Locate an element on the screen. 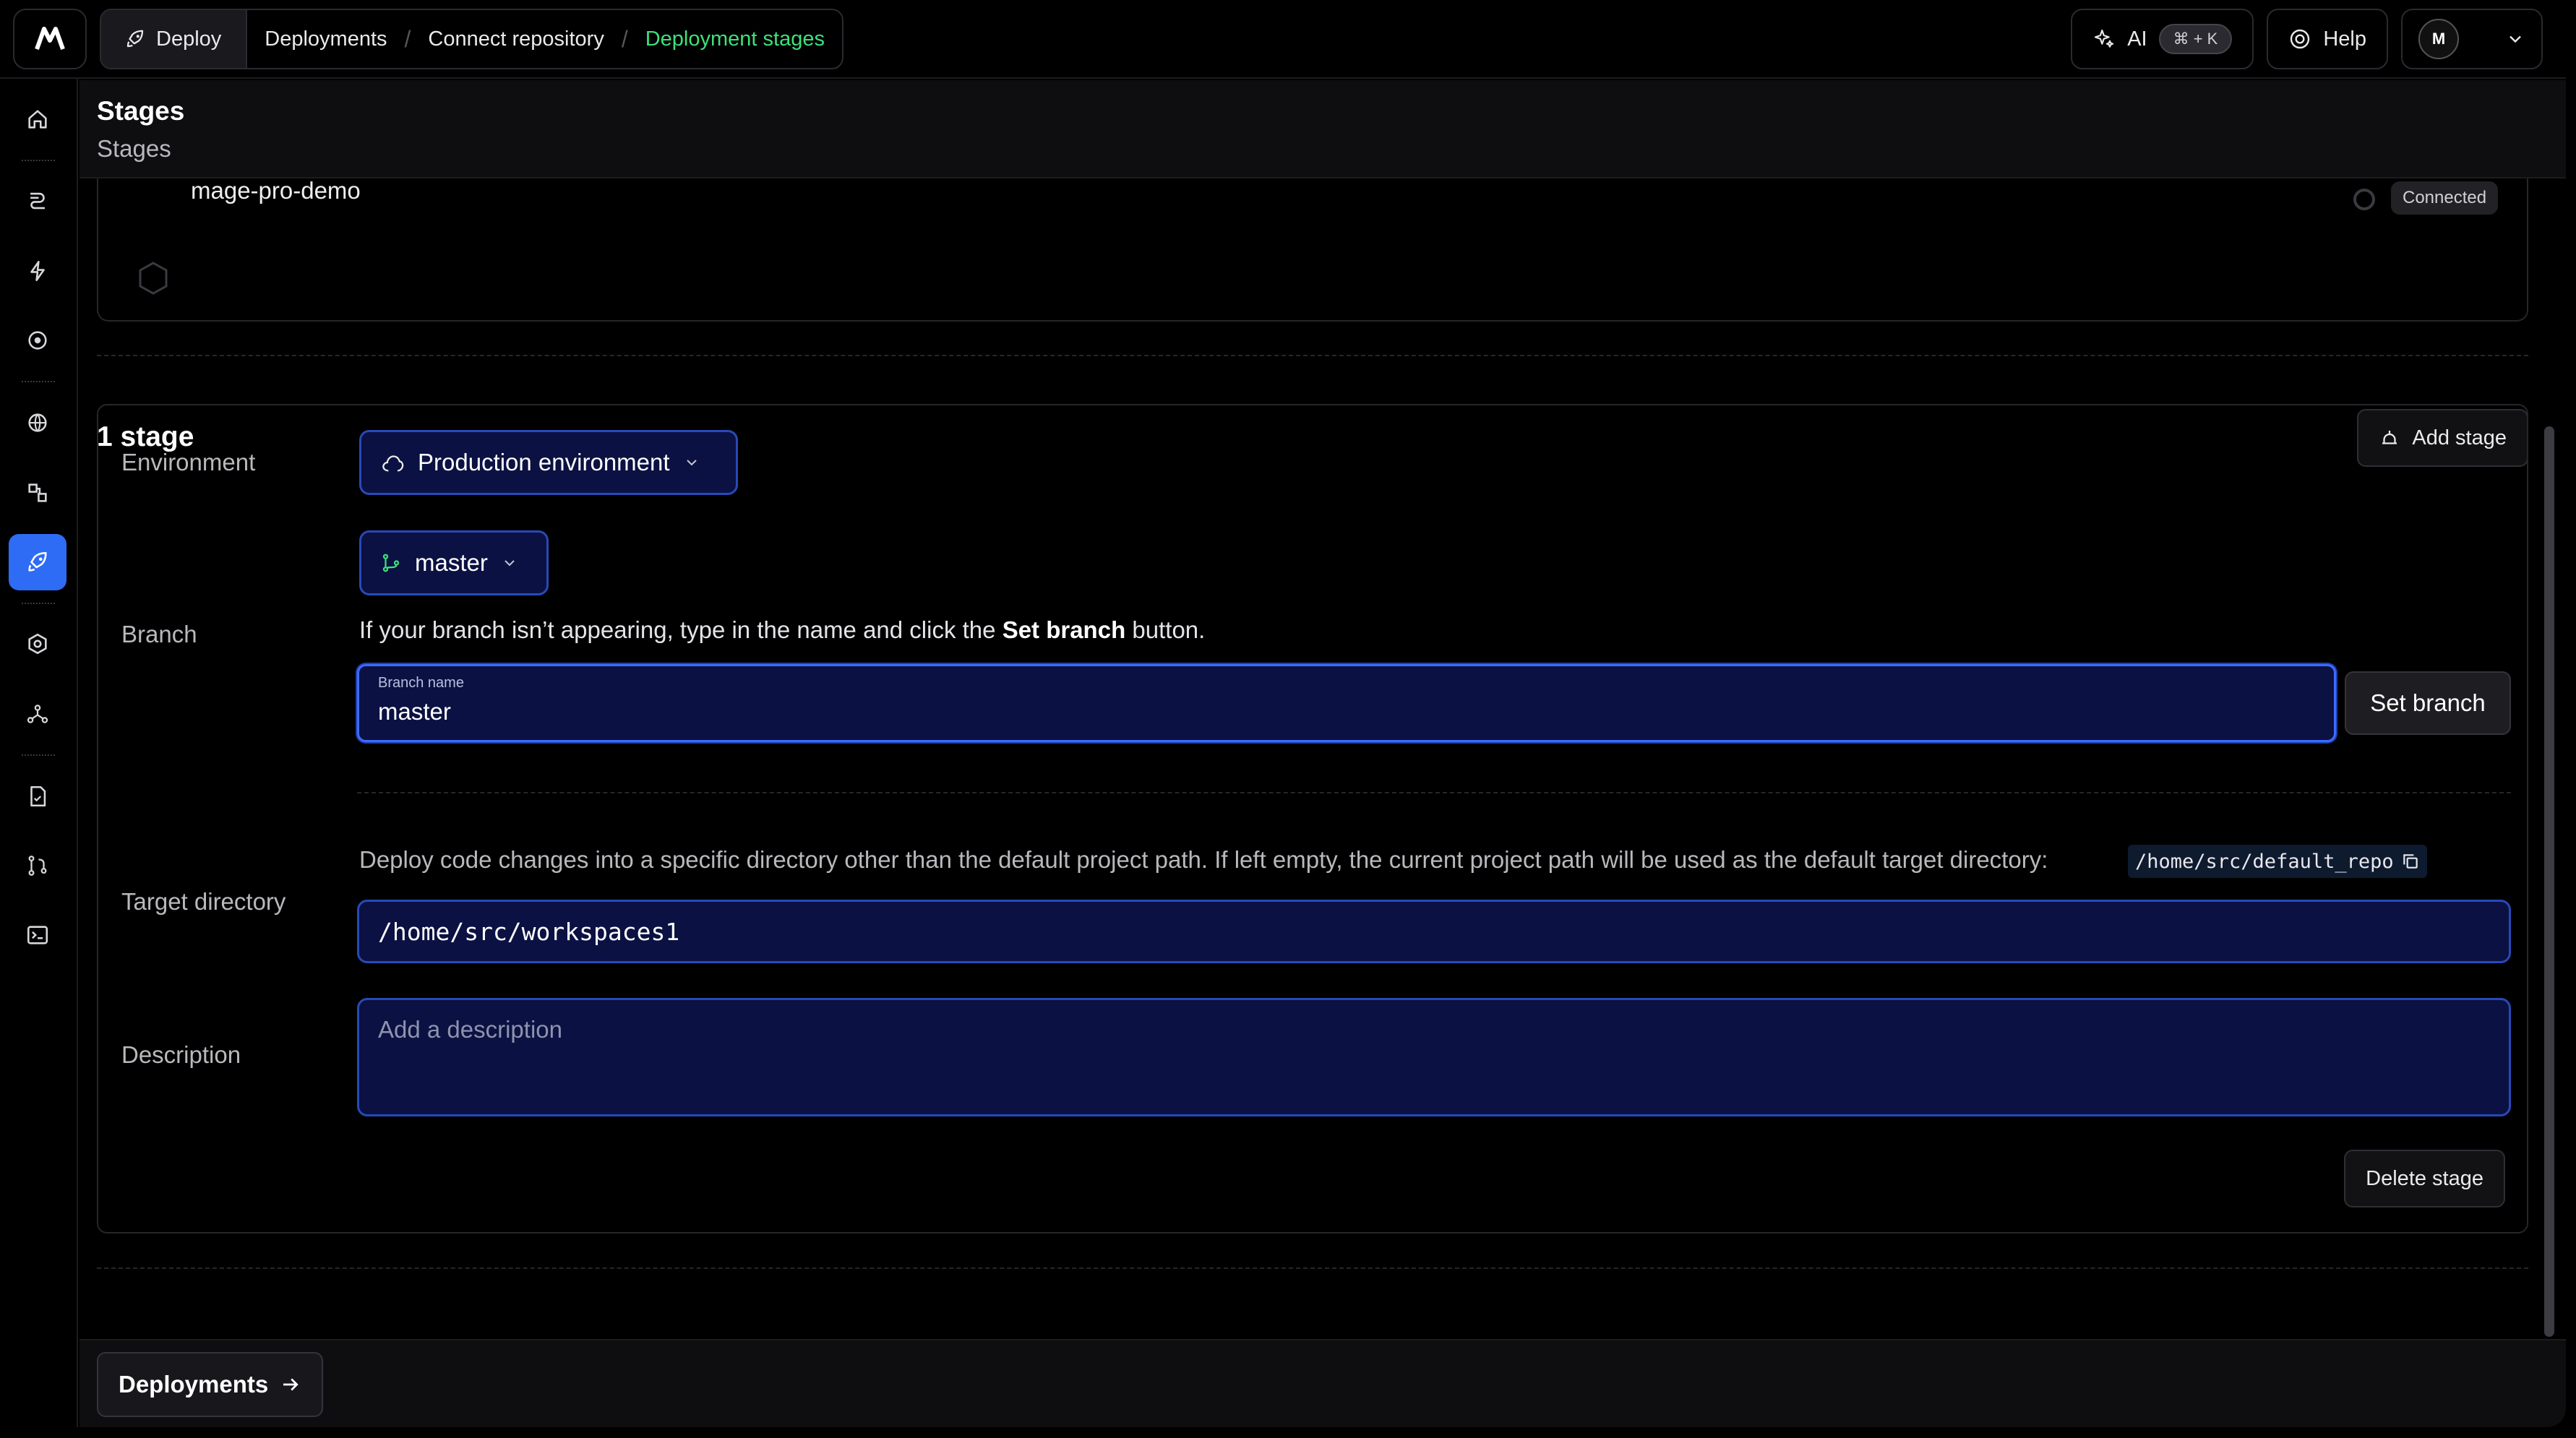 The height and width of the screenshot is (1438, 2576). environment-value: Production environment is located at coordinates (544, 462).